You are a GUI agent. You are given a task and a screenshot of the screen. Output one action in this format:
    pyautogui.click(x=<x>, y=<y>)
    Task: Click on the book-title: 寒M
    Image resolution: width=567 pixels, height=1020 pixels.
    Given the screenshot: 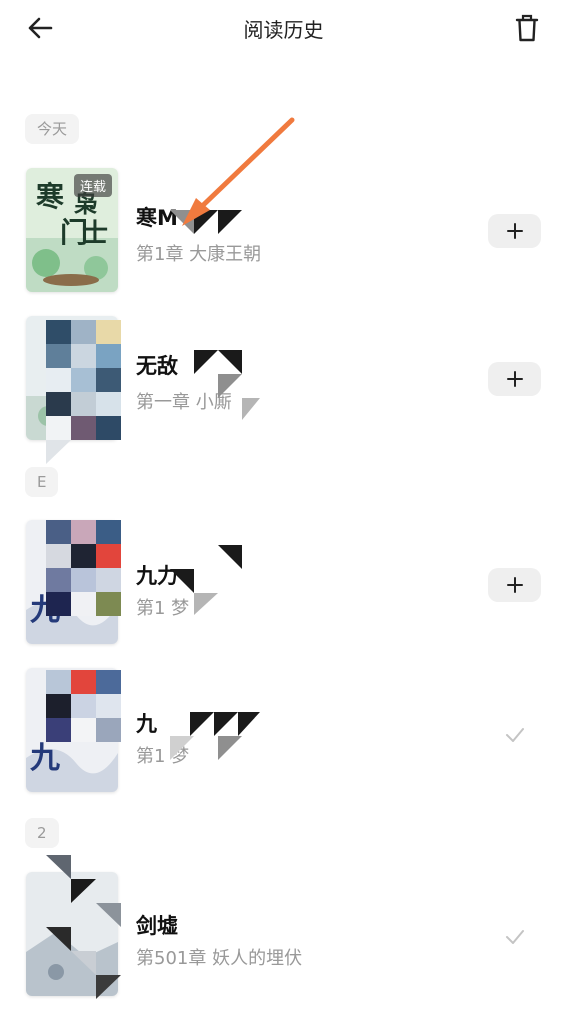 What is the action you would take?
    pyautogui.click(x=157, y=218)
    